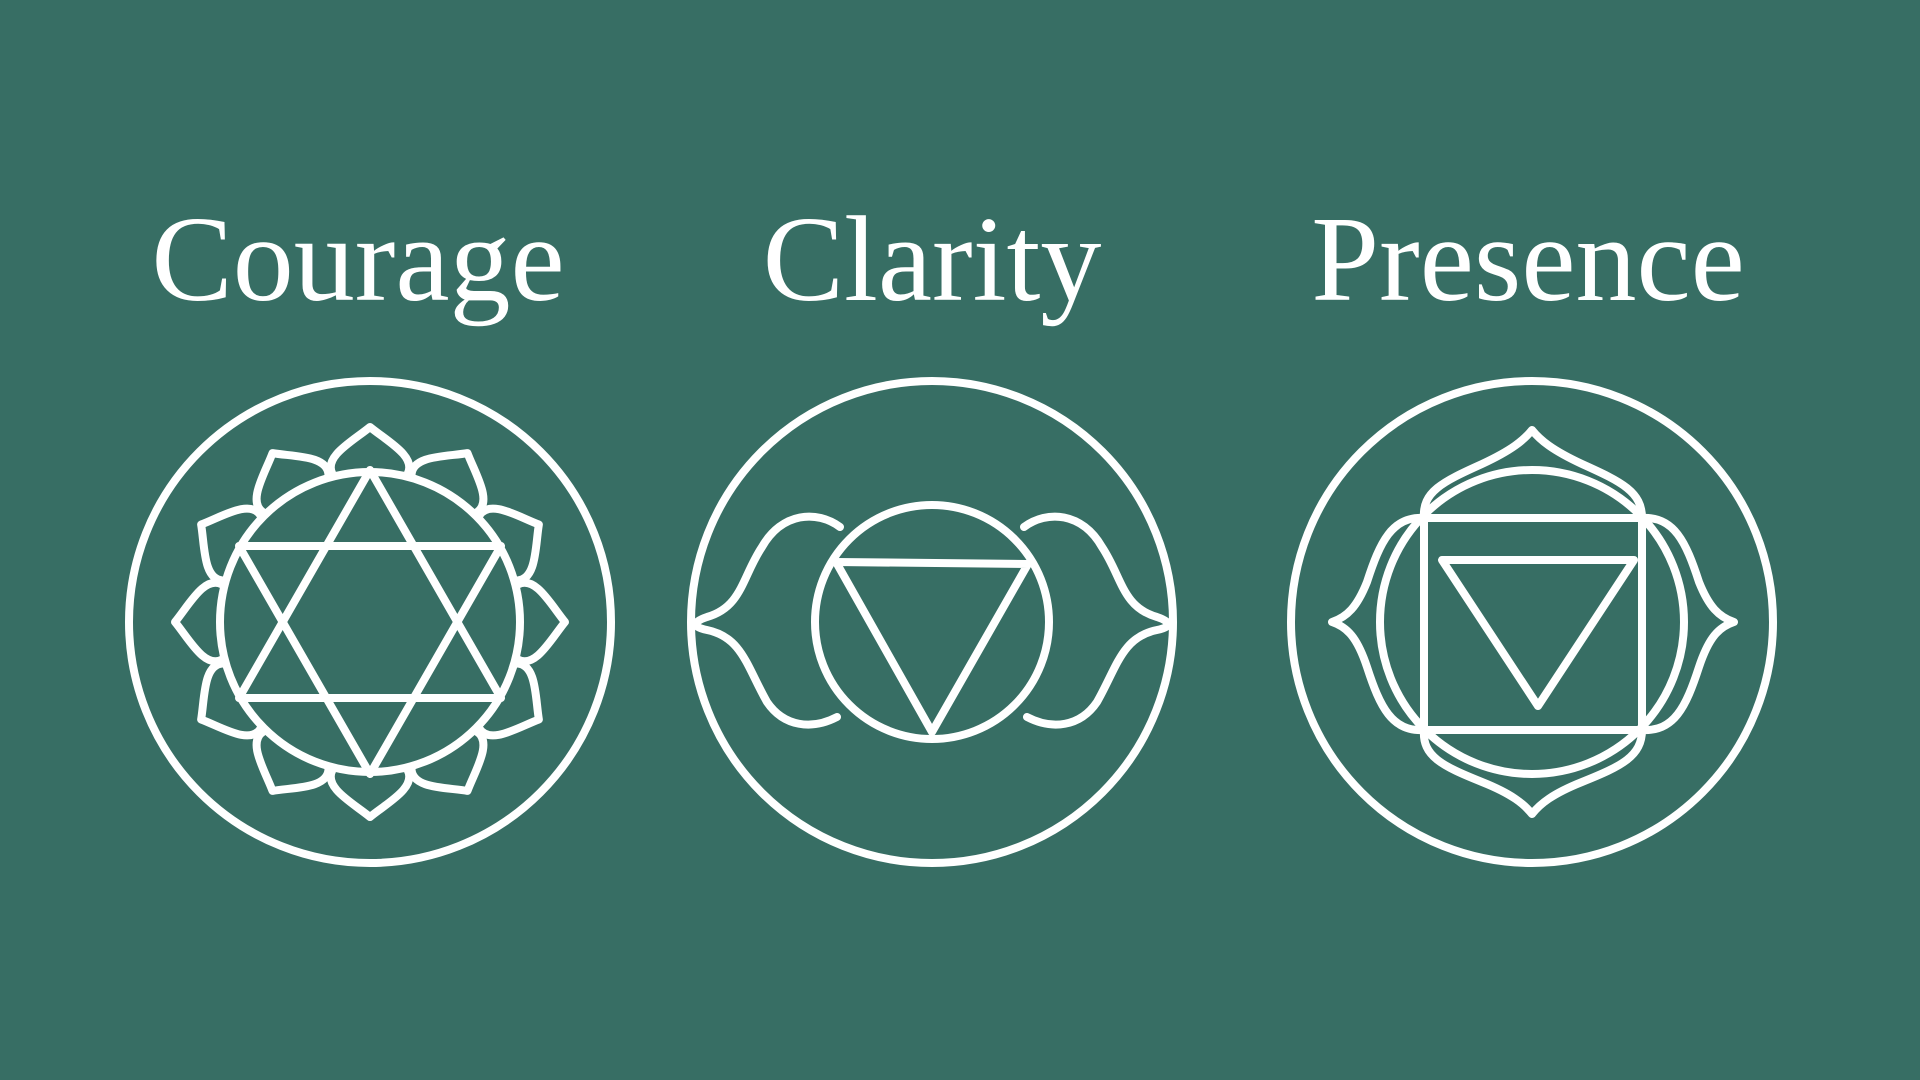 This screenshot has width=1920, height=1080. I want to click on label-courage: Courage, so click(358, 259).